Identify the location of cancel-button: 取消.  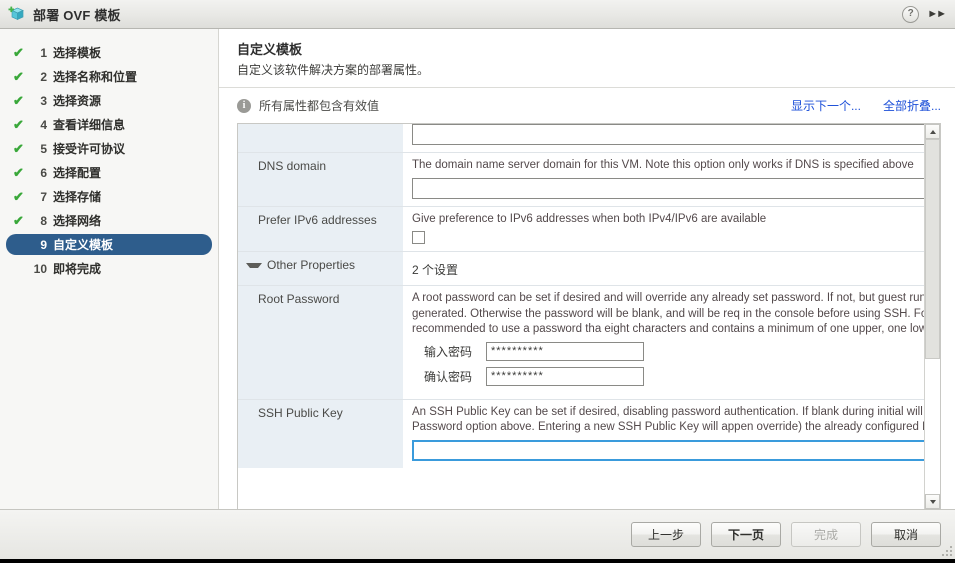
(906, 534).